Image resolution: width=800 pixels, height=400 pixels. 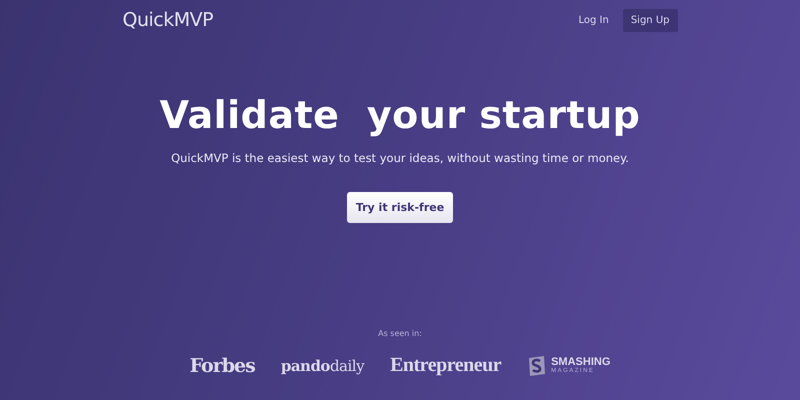 I want to click on hero-subtitle: QuickMVP is the easiest way to test your ideas, without wasting time or money., so click(x=400, y=158).